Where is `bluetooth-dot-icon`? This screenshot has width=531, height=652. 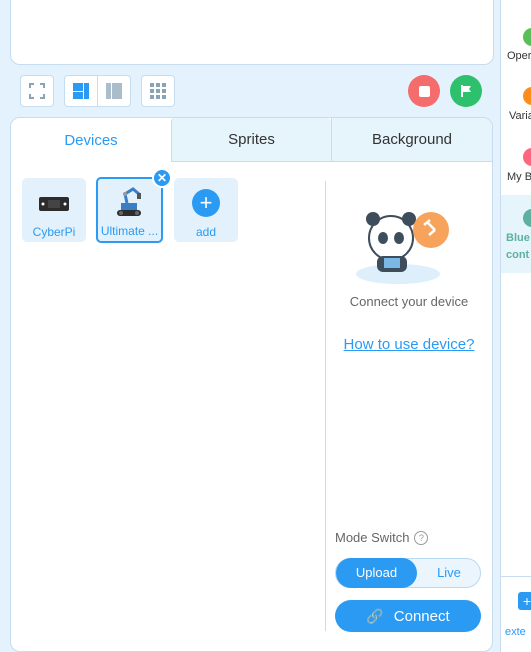
bluetooth-dot-icon is located at coordinates (527, 218).